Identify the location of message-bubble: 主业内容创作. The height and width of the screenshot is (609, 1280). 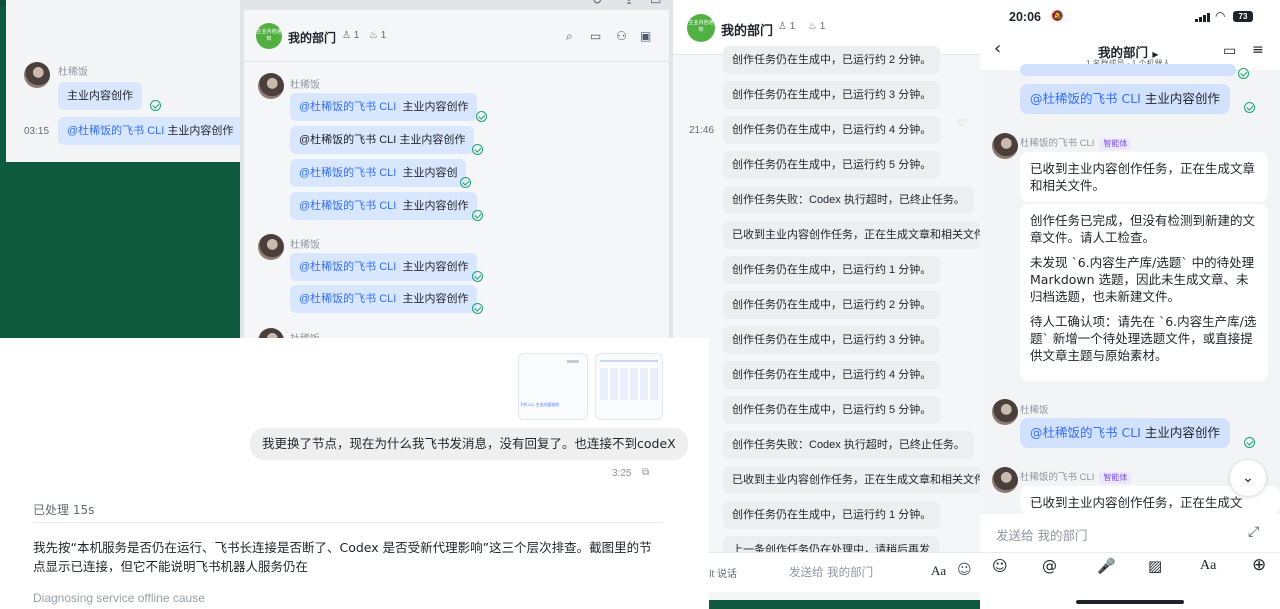
(100, 96).